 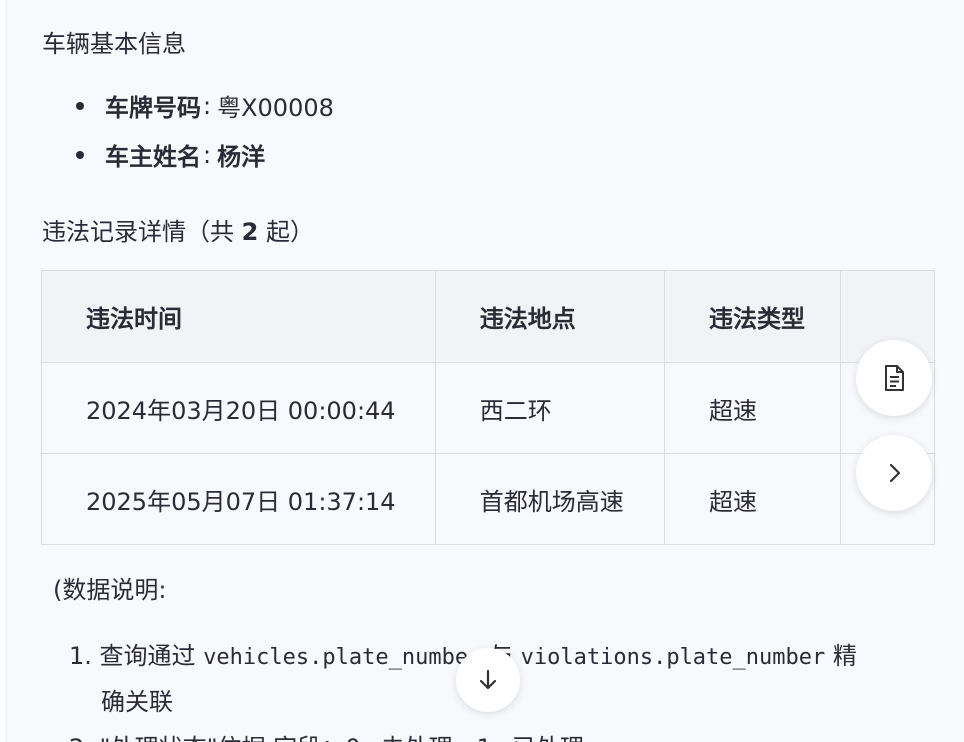 I want to click on plate-colon: :, so click(x=207, y=105).